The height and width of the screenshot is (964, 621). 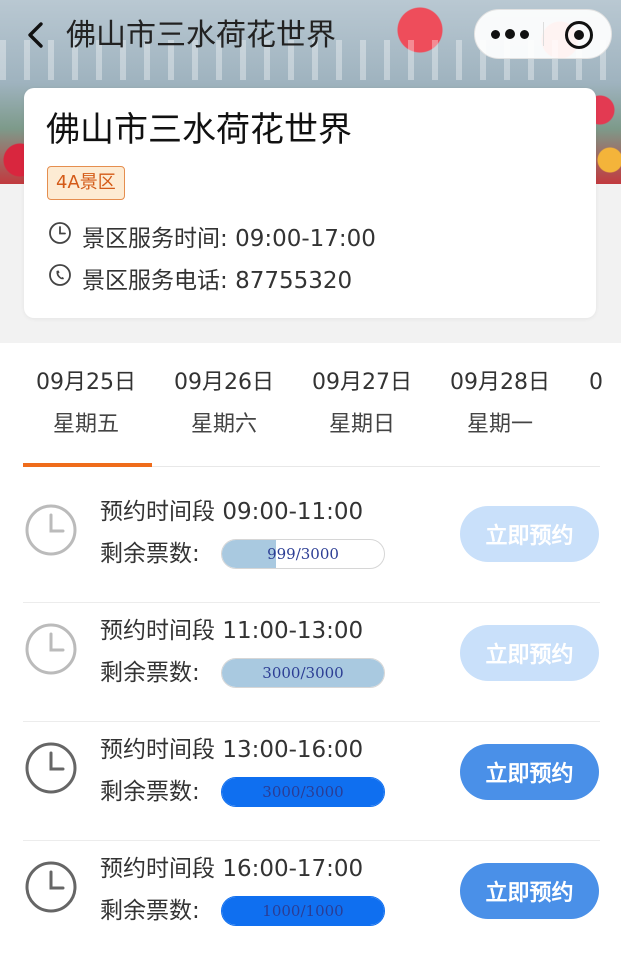 What do you see at coordinates (509, 34) in the screenshot?
I see `more-button` at bounding box center [509, 34].